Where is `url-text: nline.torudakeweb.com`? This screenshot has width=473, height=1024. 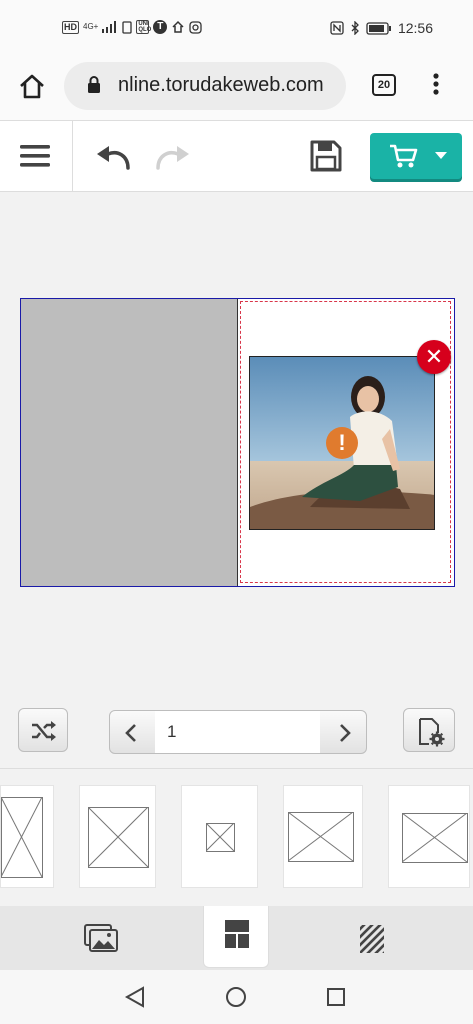
url-text: nline.torudakeweb.com is located at coordinates (228, 85).